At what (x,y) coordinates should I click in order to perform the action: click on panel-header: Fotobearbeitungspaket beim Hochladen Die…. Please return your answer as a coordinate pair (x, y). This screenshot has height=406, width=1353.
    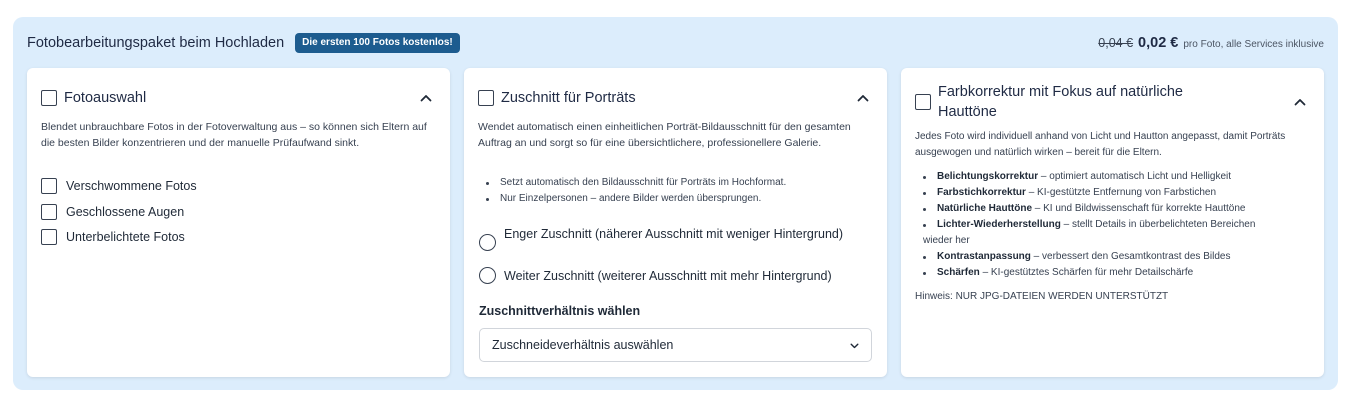
    Looking at the image, I should click on (675, 43).